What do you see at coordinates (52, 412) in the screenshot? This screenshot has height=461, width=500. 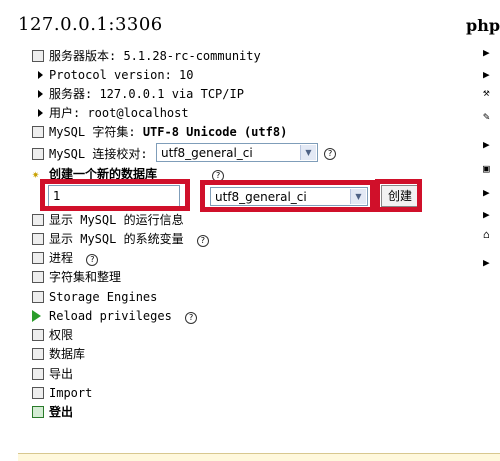 I see `menu-logout: 登出` at bounding box center [52, 412].